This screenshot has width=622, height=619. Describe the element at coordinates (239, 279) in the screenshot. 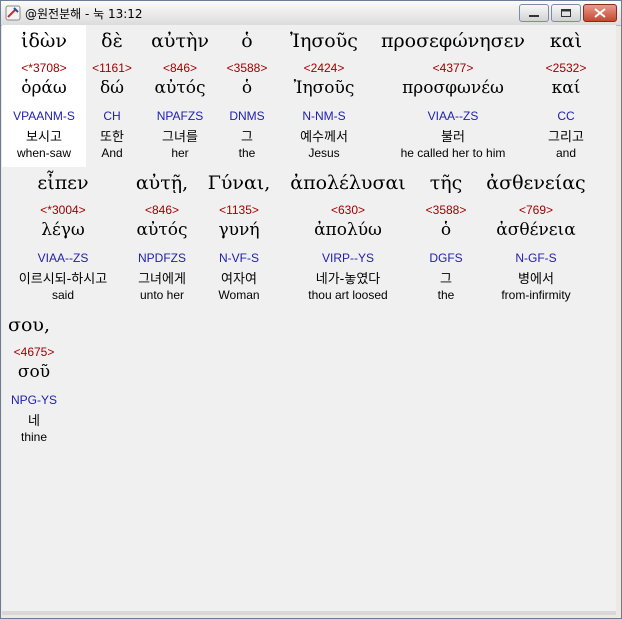

I see `korean-gloss: 여자여` at that location.